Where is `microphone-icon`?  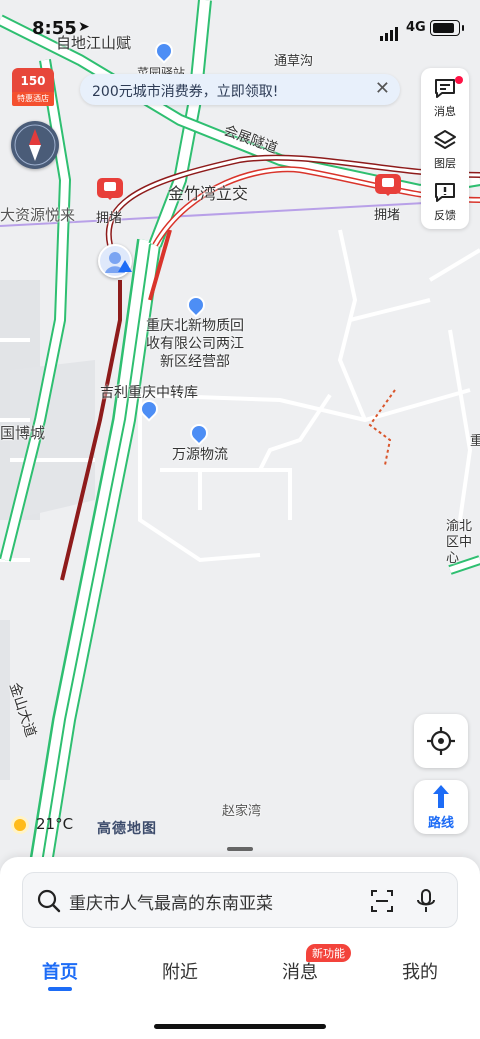
microphone-icon is located at coordinates (426, 901).